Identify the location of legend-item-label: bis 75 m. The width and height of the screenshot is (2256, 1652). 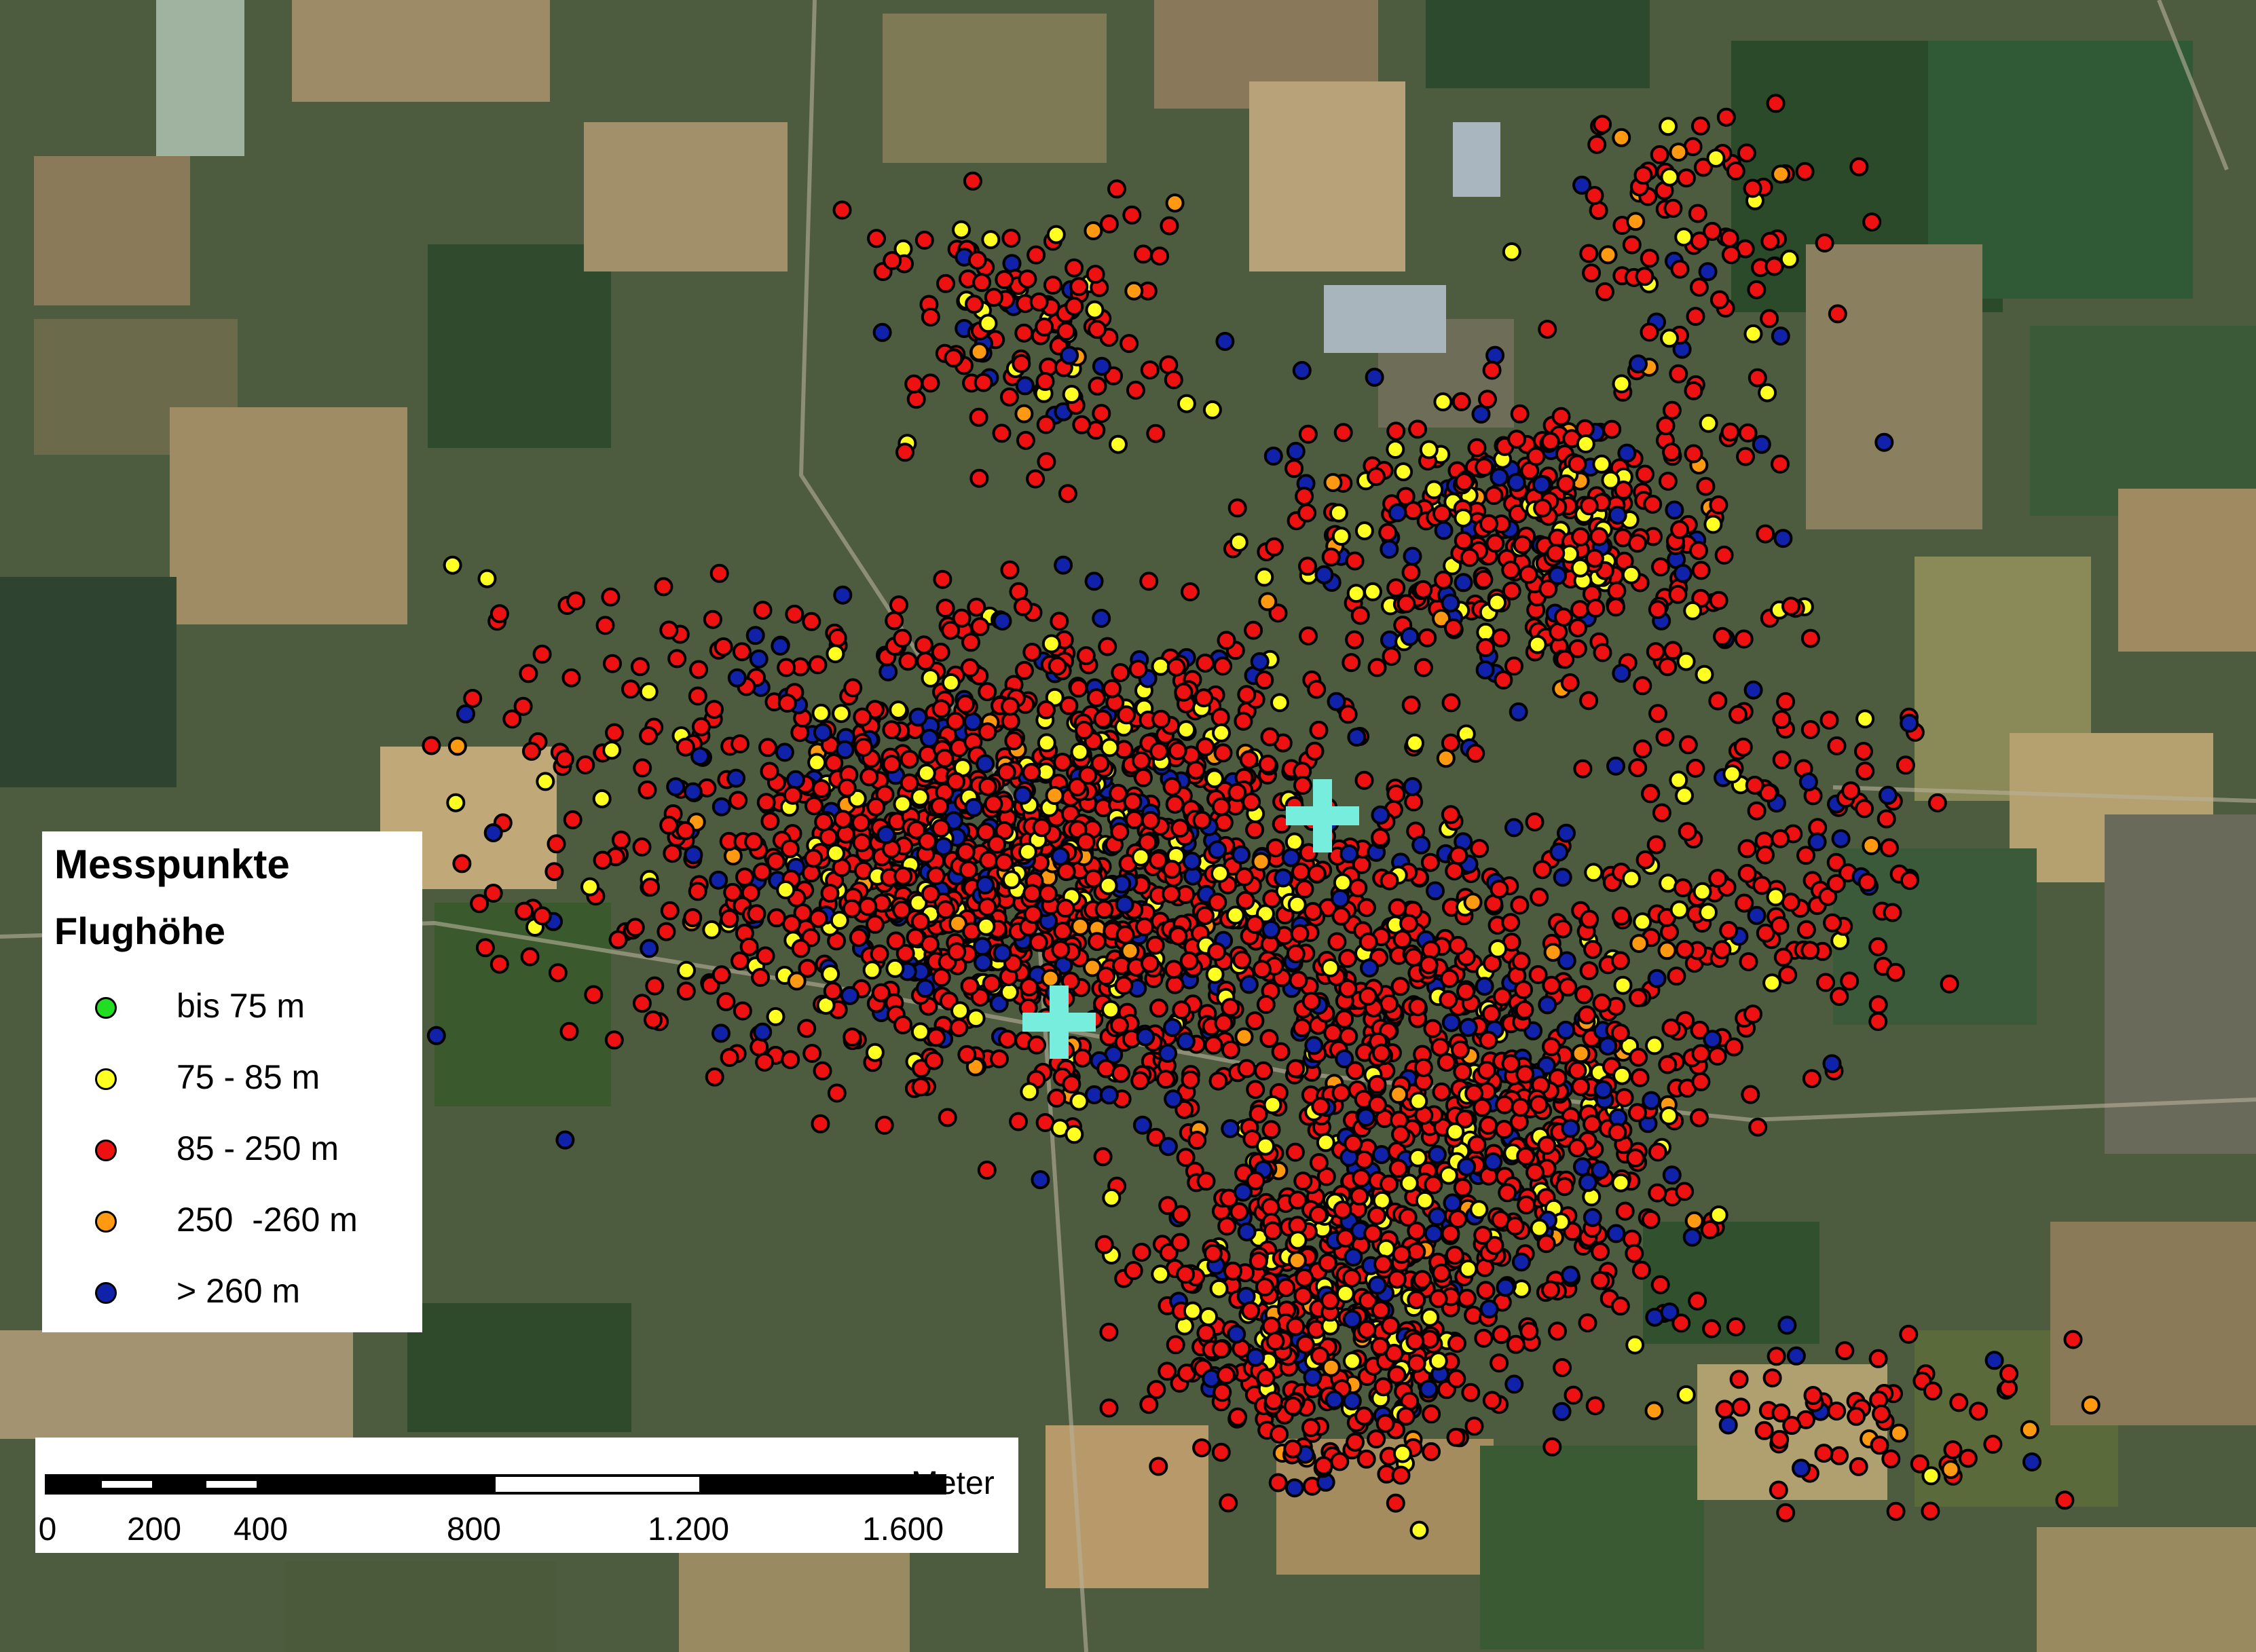
(241, 1006).